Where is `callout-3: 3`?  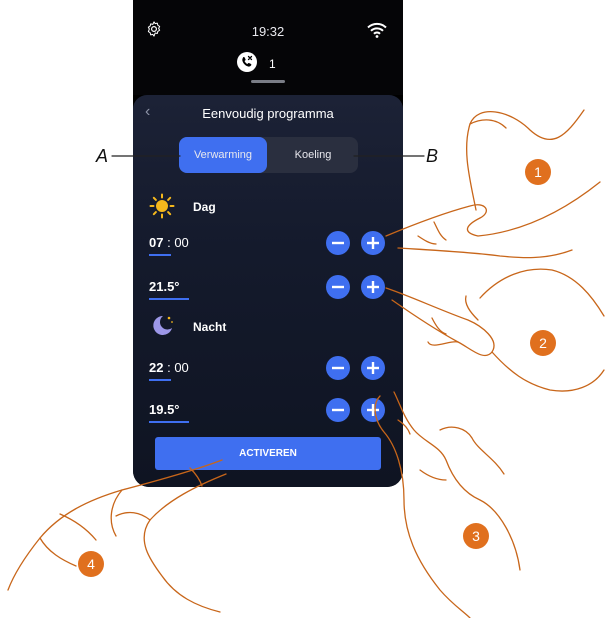
callout-3: 3 is located at coordinates (476, 536).